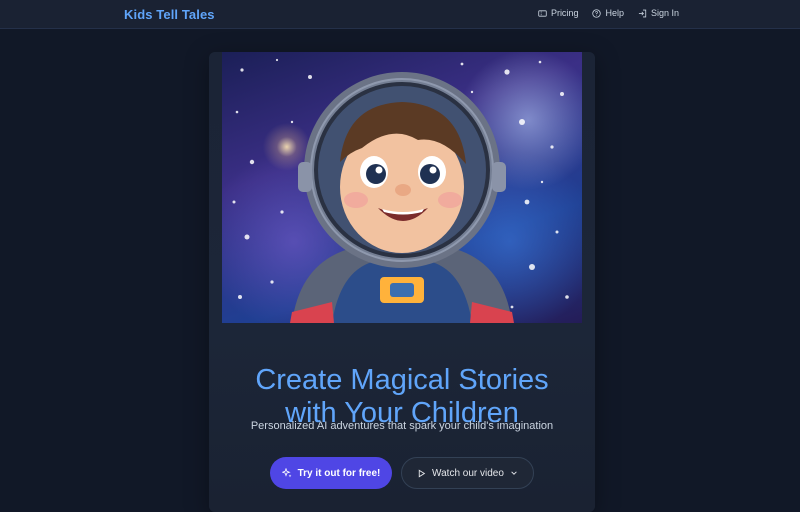 Image resolution: width=800 pixels, height=512 pixels. I want to click on watch-video-label: Watch our video, so click(468, 473).